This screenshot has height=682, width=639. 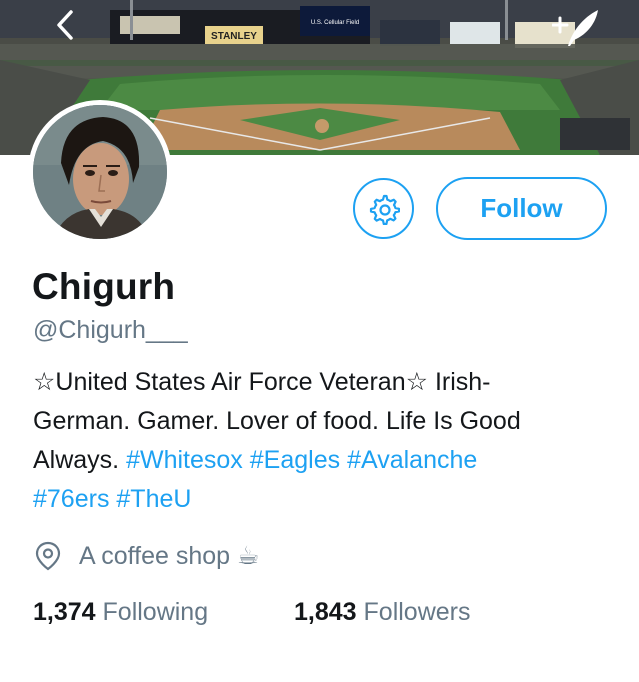 What do you see at coordinates (335, 23) in the screenshot?
I see `stadium-sign-cellular: U.S. Cellular Field` at bounding box center [335, 23].